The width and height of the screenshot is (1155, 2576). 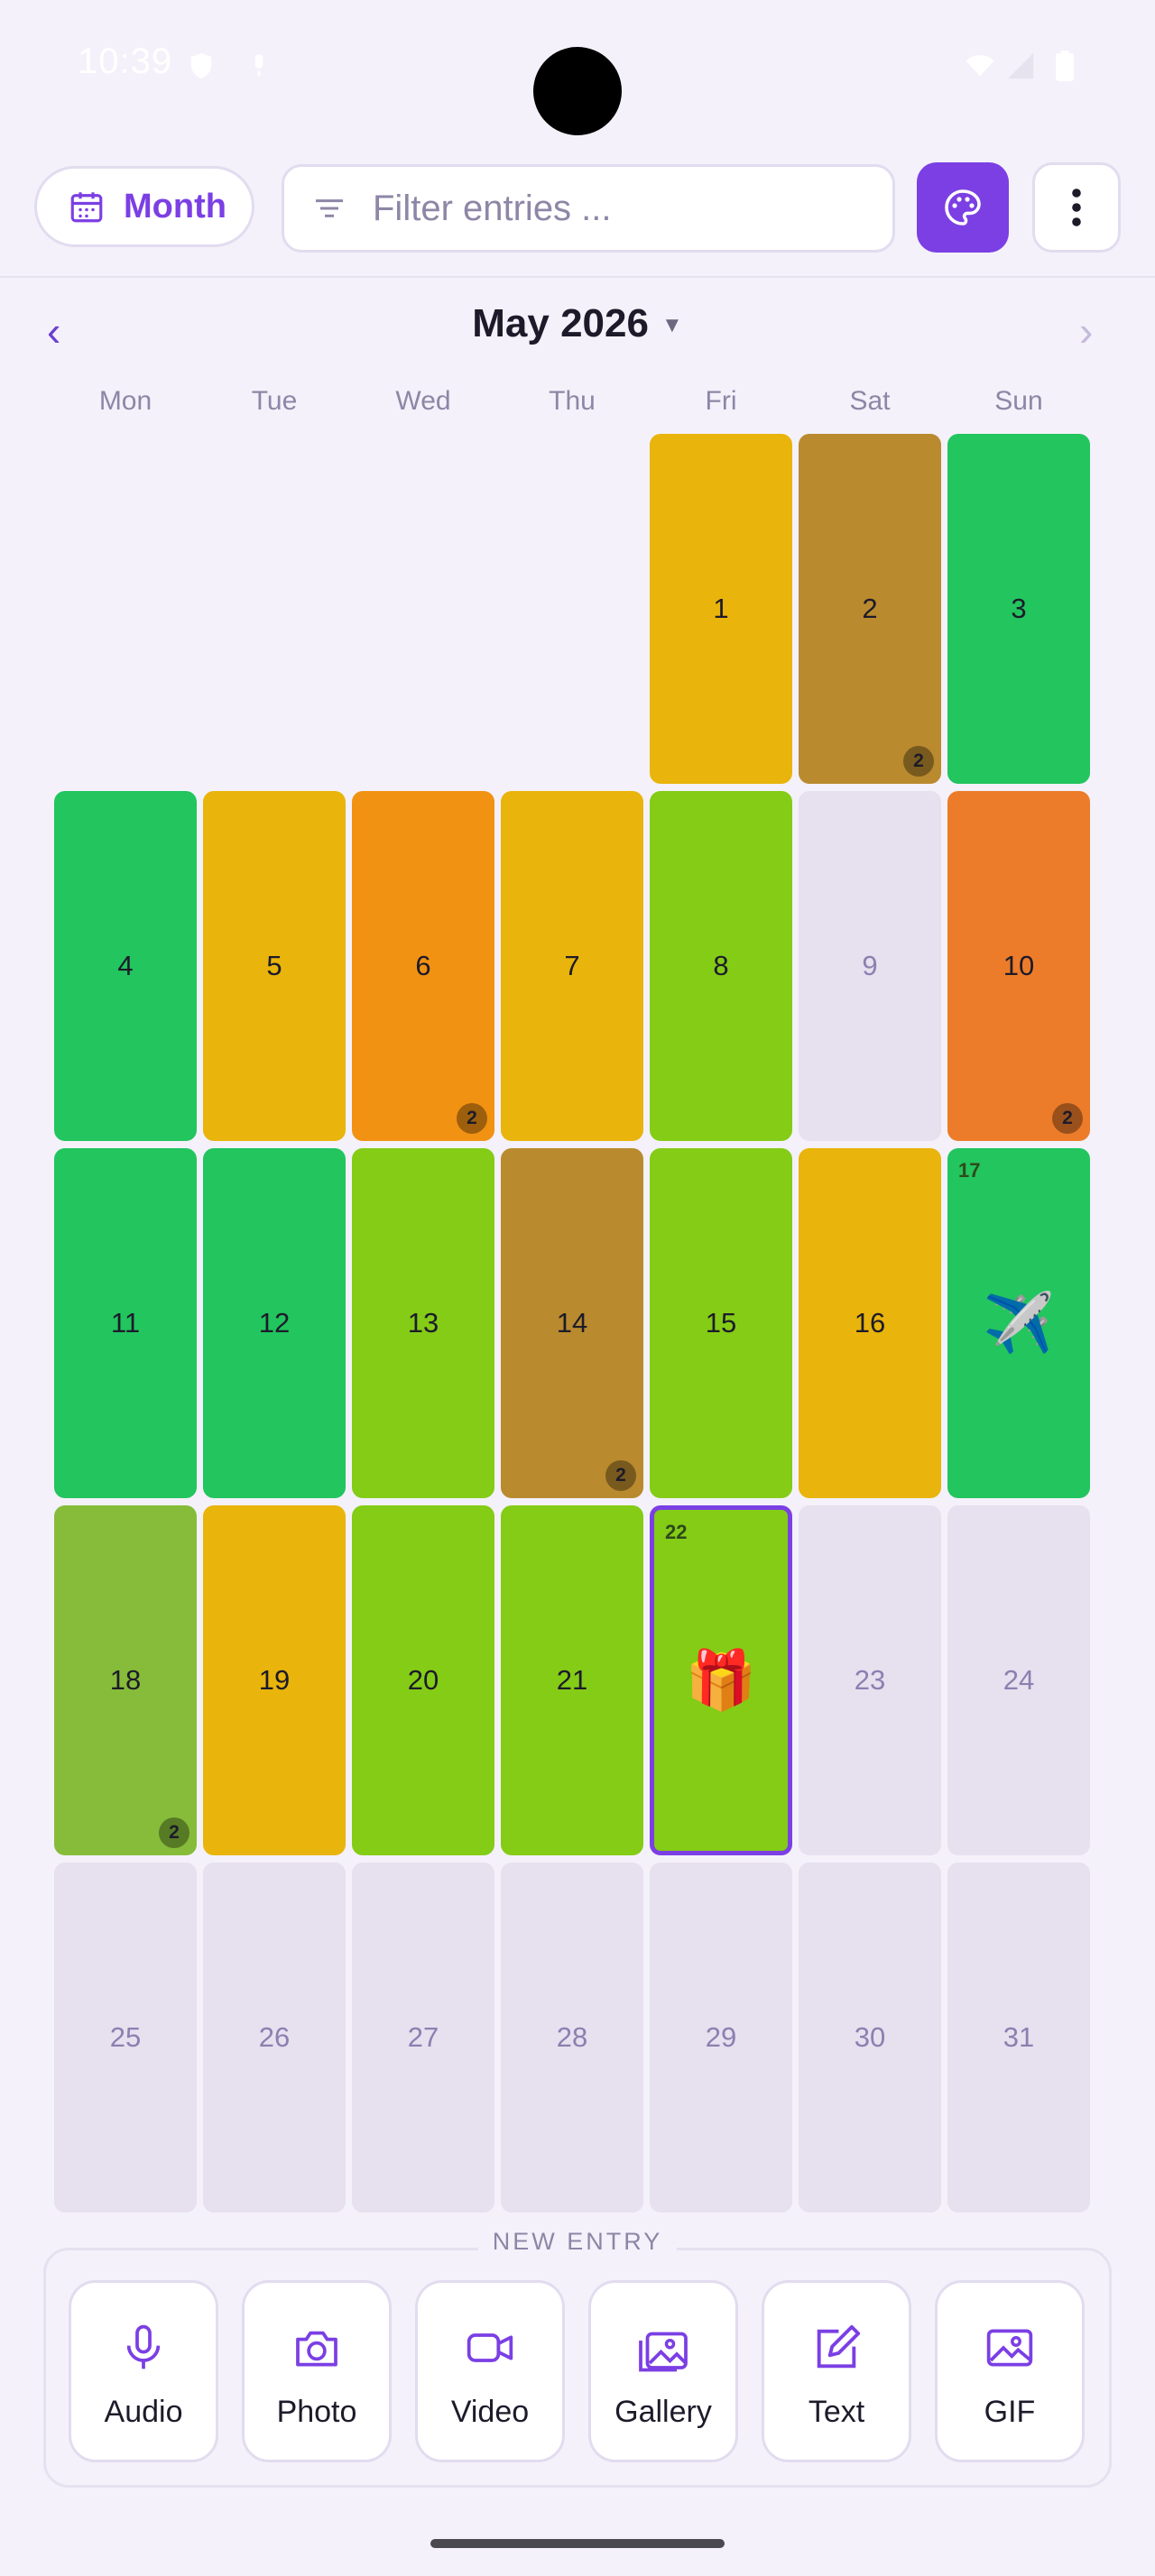 What do you see at coordinates (125, 966) in the screenshot?
I see `day-cell-4: 4` at bounding box center [125, 966].